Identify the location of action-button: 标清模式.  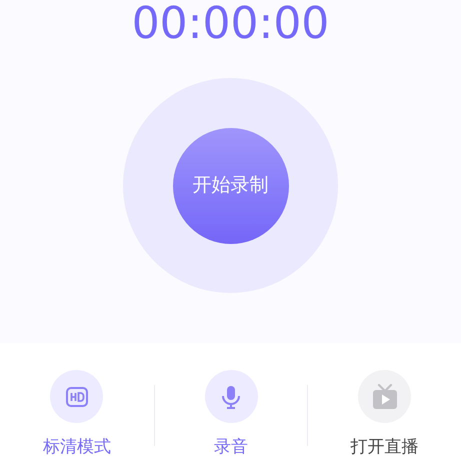
(77, 415).